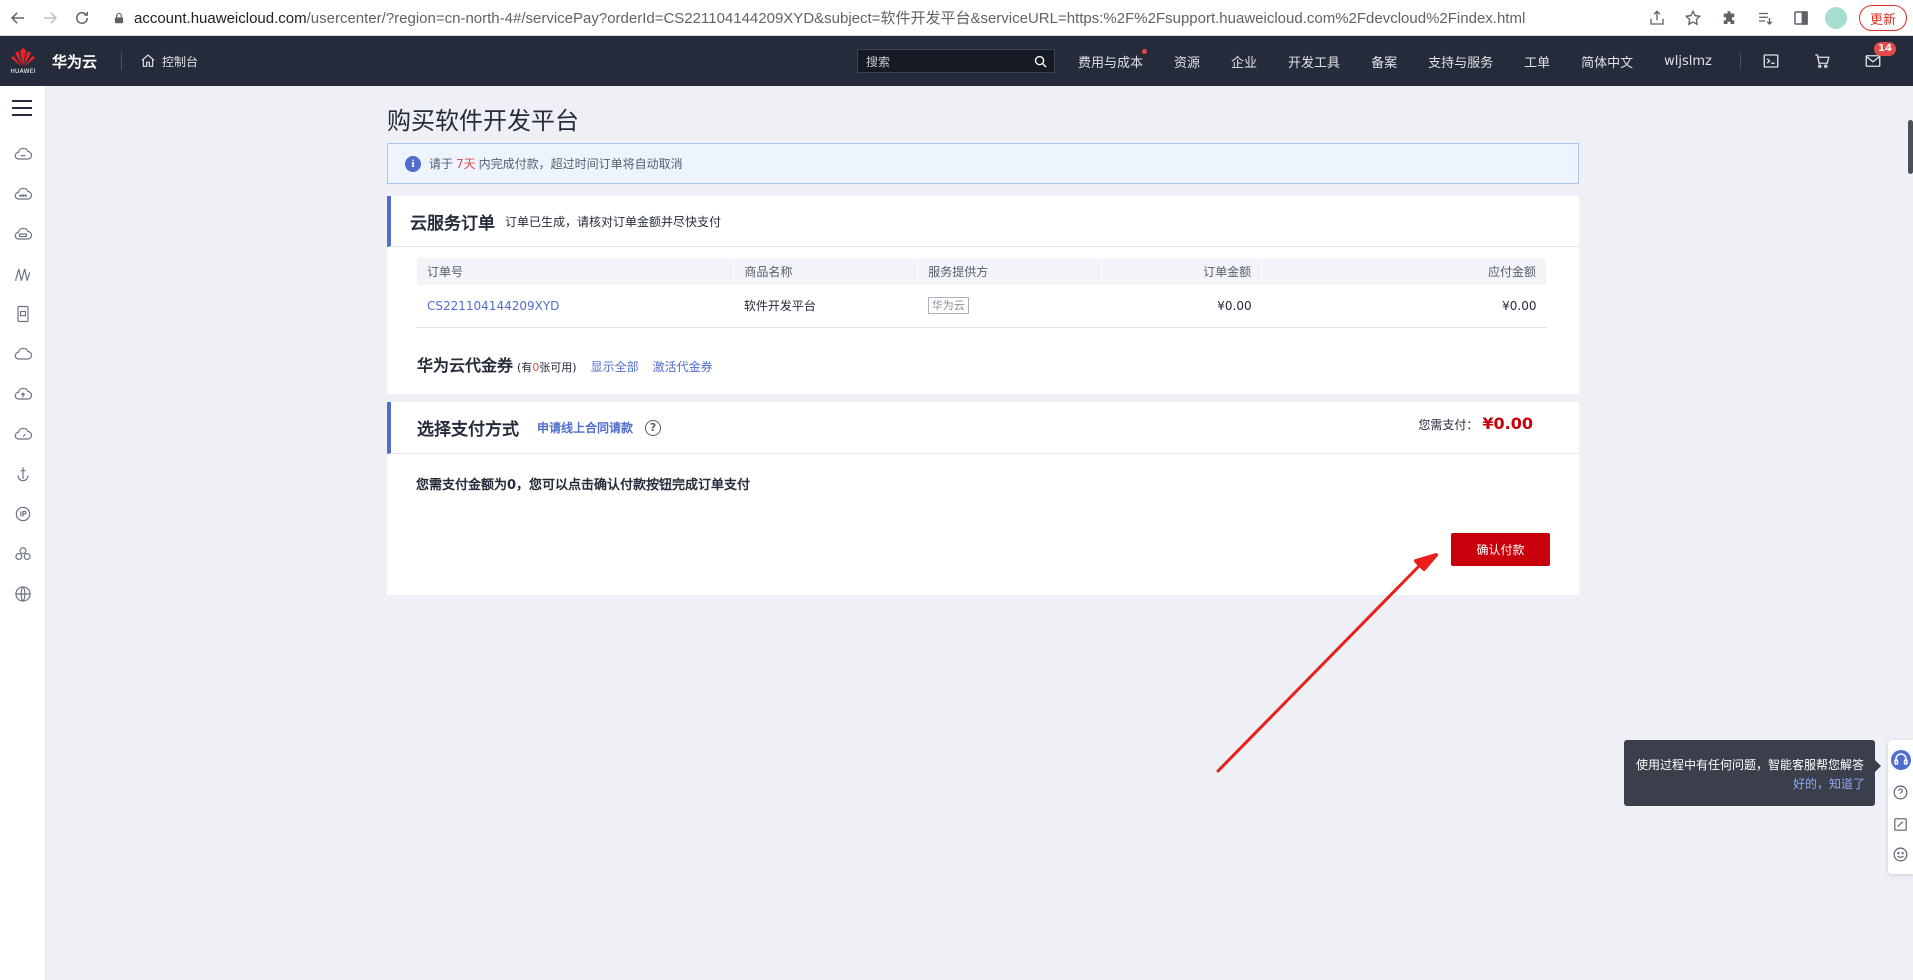 The image size is (1913, 980). I want to click on search-placeholder: 搜索, so click(878, 61).